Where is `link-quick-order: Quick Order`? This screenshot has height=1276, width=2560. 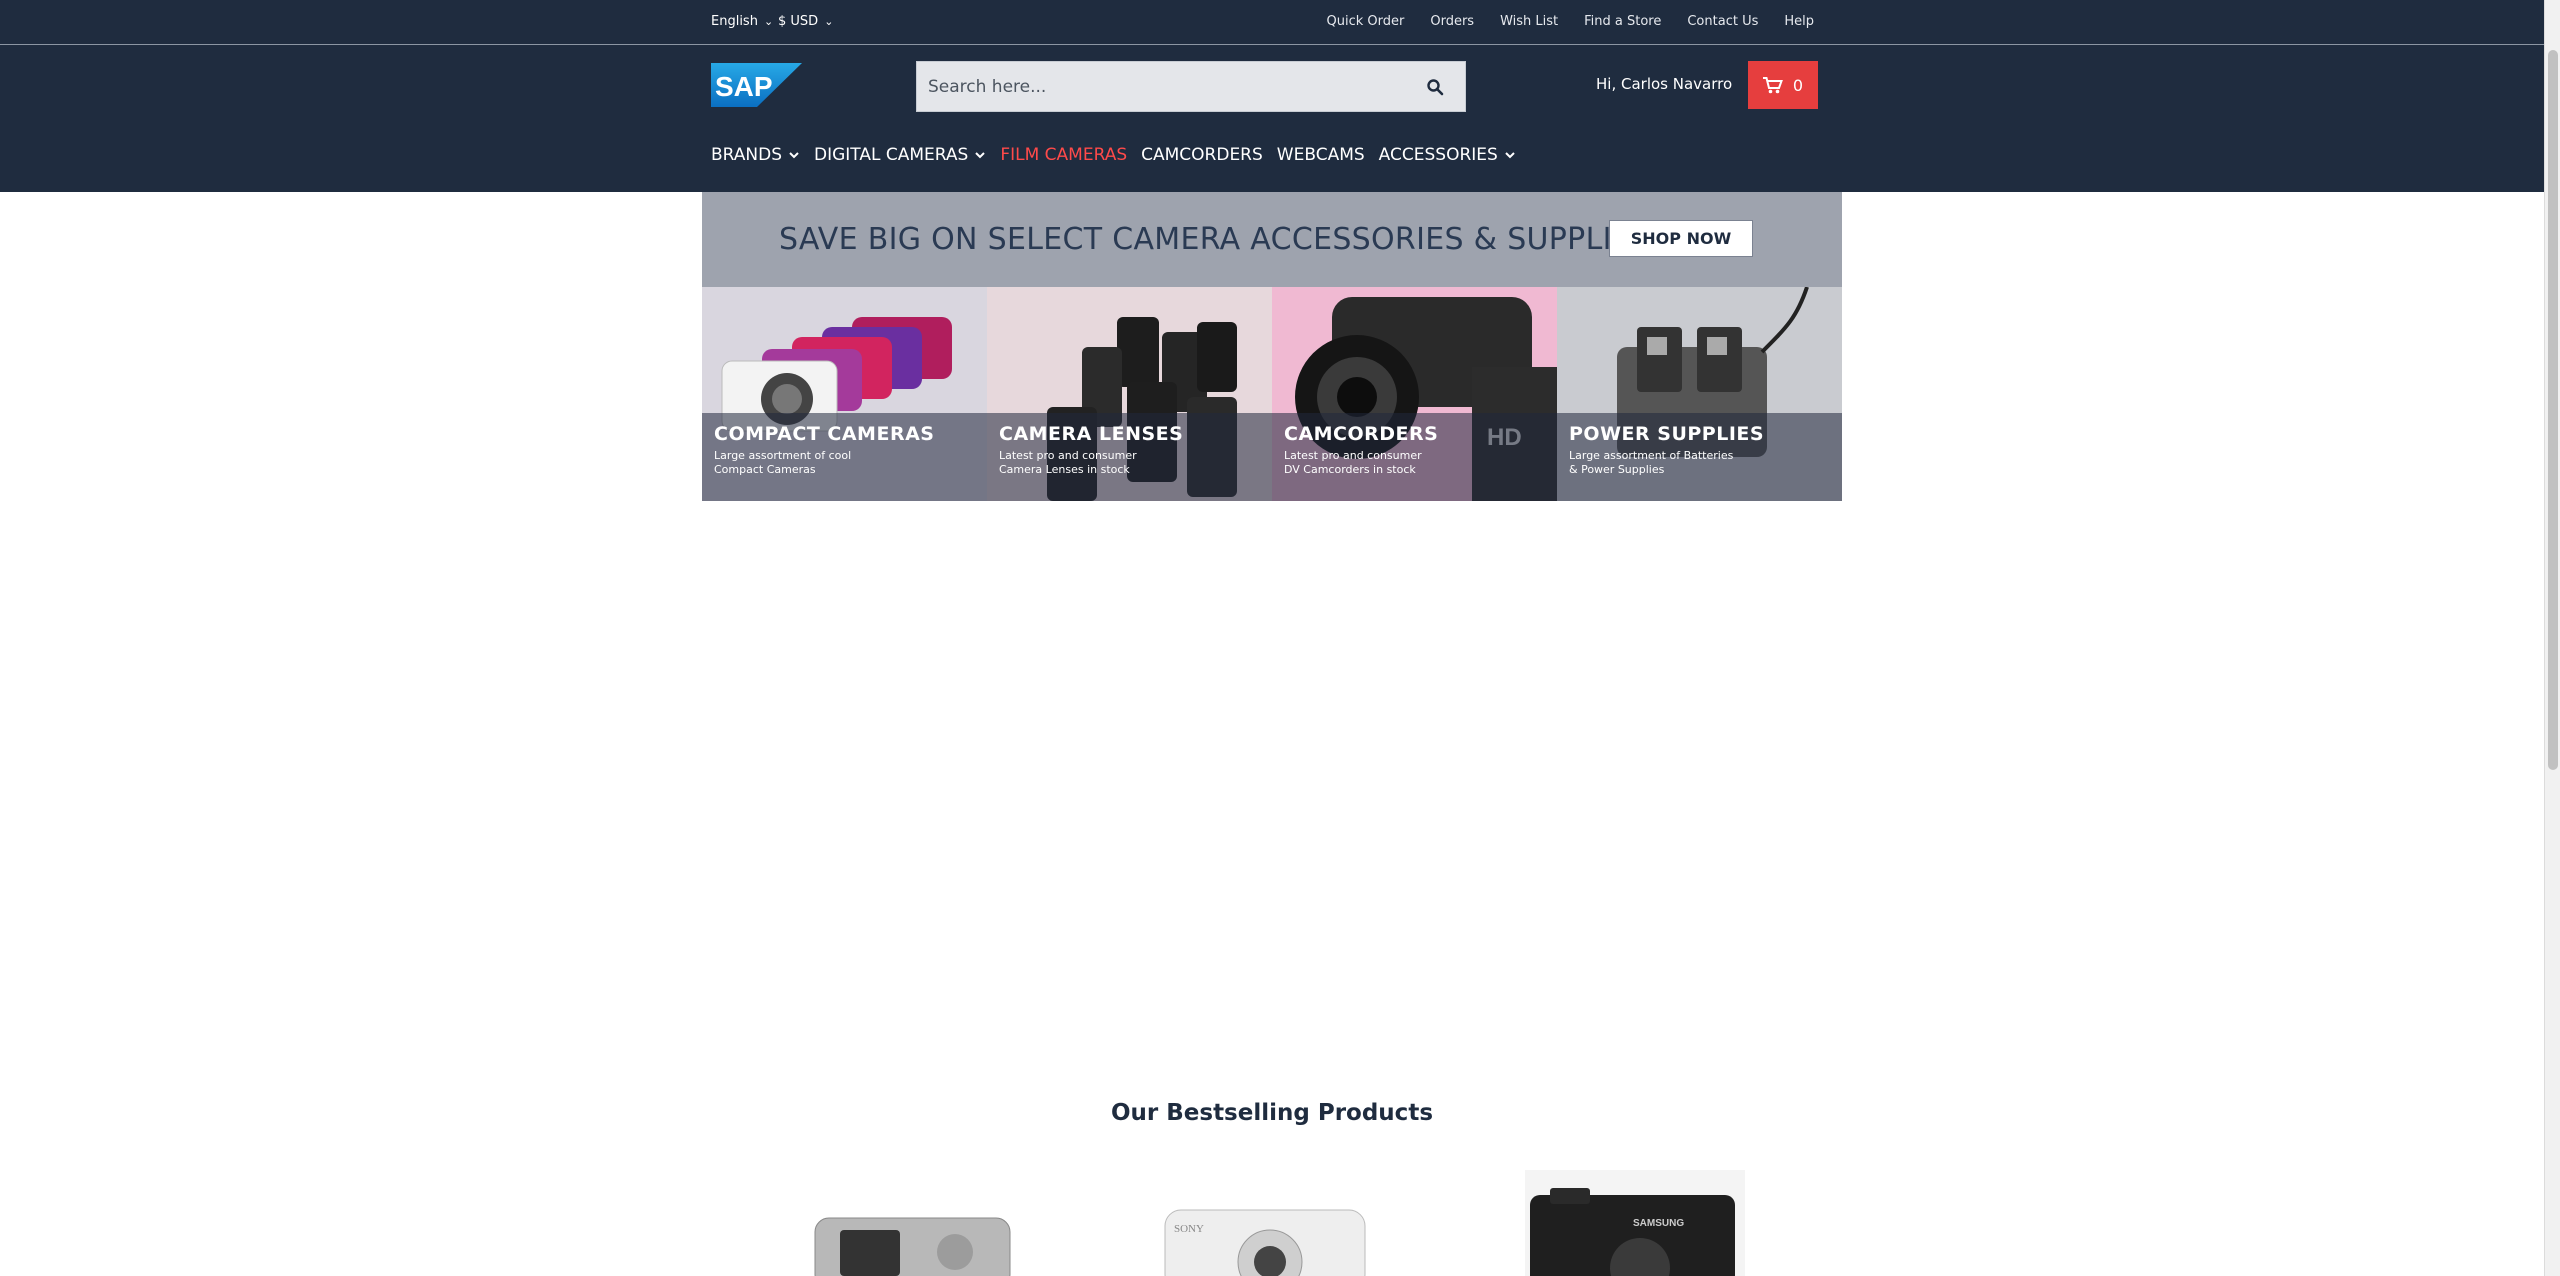 link-quick-order: Quick Order is located at coordinates (1366, 21).